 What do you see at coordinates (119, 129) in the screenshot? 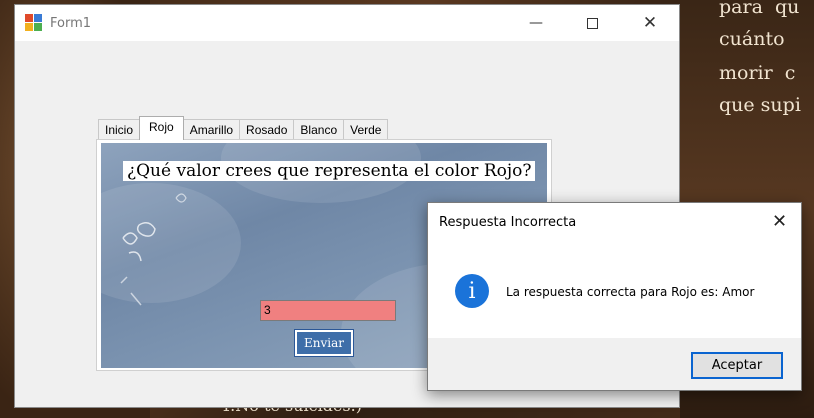
I see `tab-inicio: Inicio` at bounding box center [119, 129].